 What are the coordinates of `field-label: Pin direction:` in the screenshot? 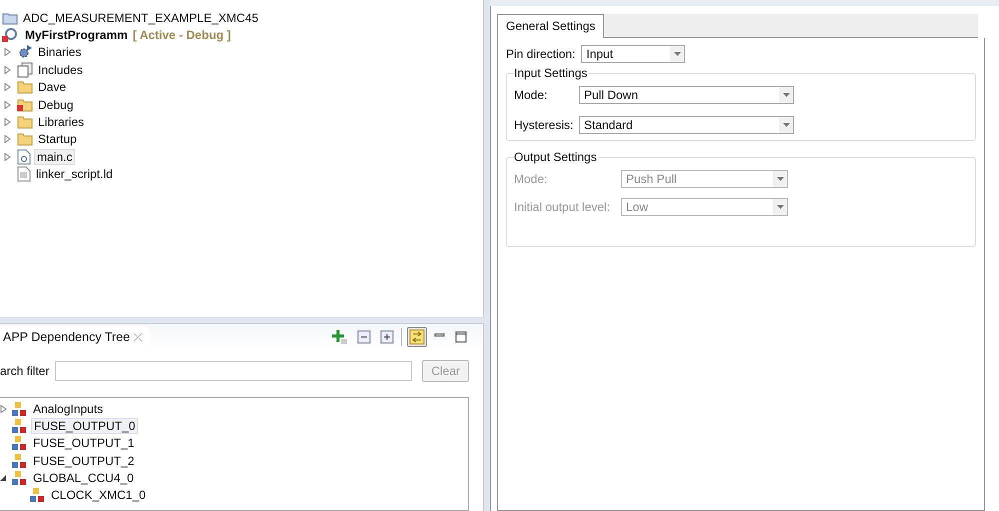 It's located at (541, 54).